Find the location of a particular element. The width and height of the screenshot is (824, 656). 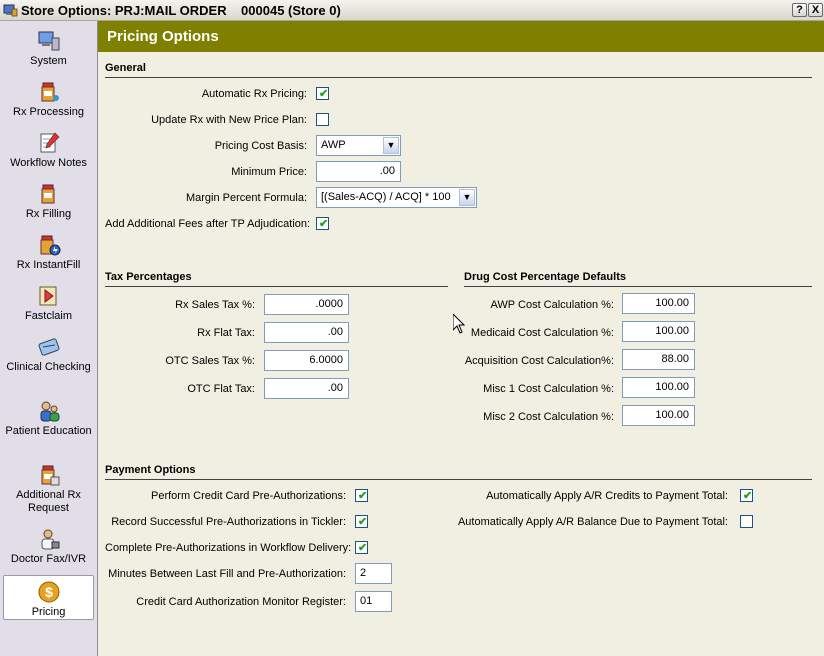

page-title: Pricing Options is located at coordinates (163, 36).